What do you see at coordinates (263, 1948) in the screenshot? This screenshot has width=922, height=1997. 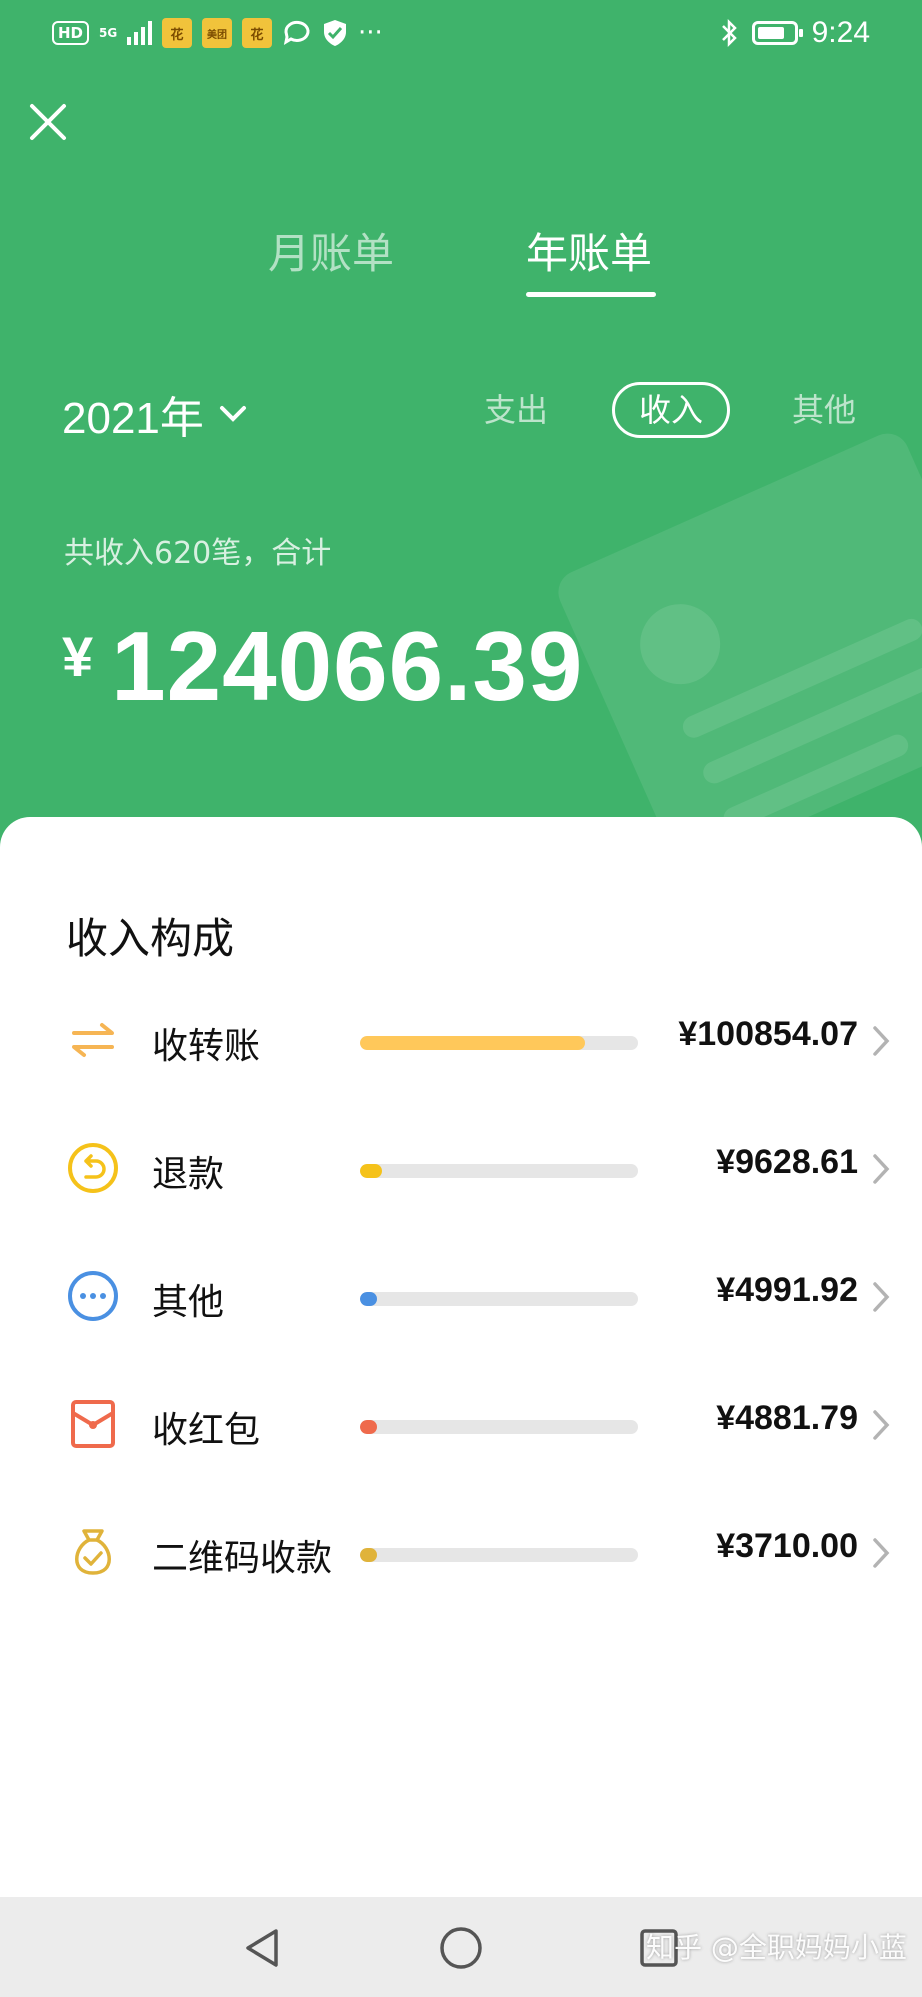 I see `back-icon` at bounding box center [263, 1948].